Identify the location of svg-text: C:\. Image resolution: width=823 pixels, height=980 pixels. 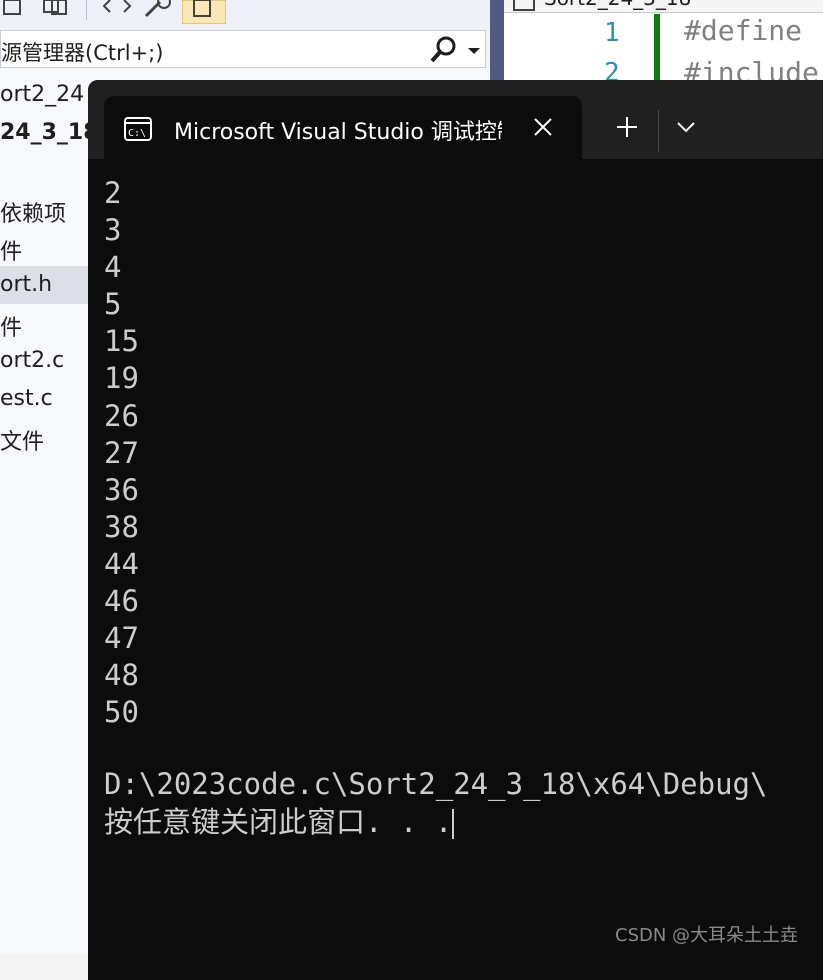
(137, 133).